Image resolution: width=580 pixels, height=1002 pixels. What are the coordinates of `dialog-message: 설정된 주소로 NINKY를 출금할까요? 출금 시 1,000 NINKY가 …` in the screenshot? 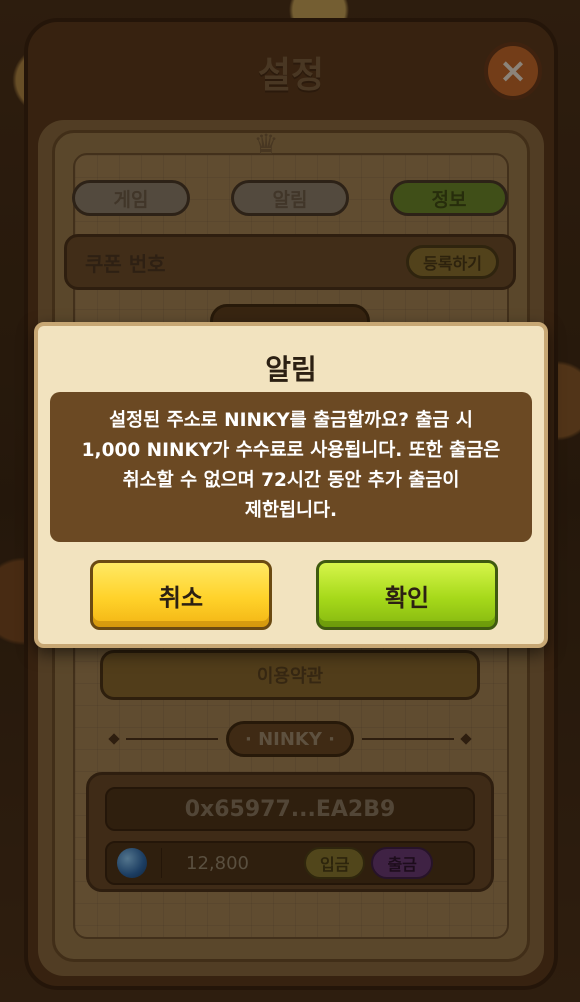 It's located at (291, 467).